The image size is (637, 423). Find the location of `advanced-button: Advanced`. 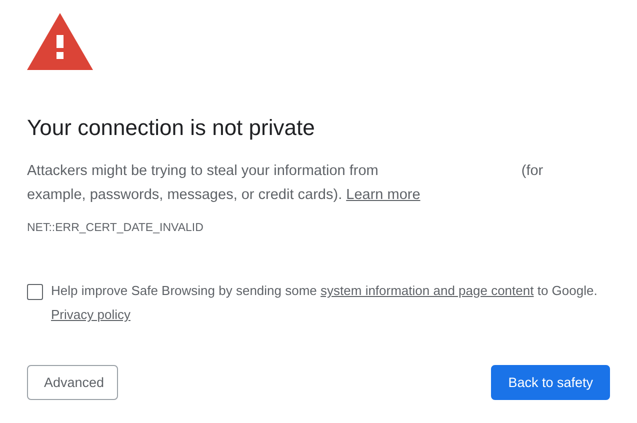

advanced-button: Advanced is located at coordinates (72, 382).